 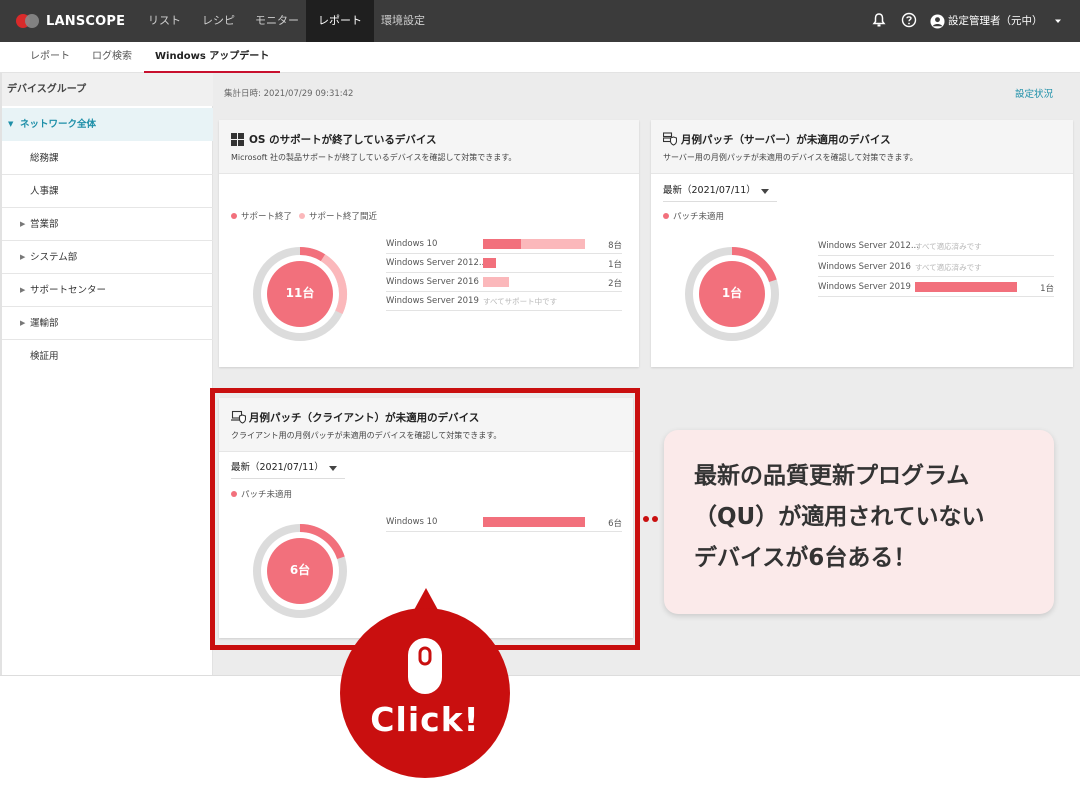 I want to click on callout-text: 最新の品質更新プログラム （QU）が適用されていない デバイスが6台ある！, so click(x=839, y=517).